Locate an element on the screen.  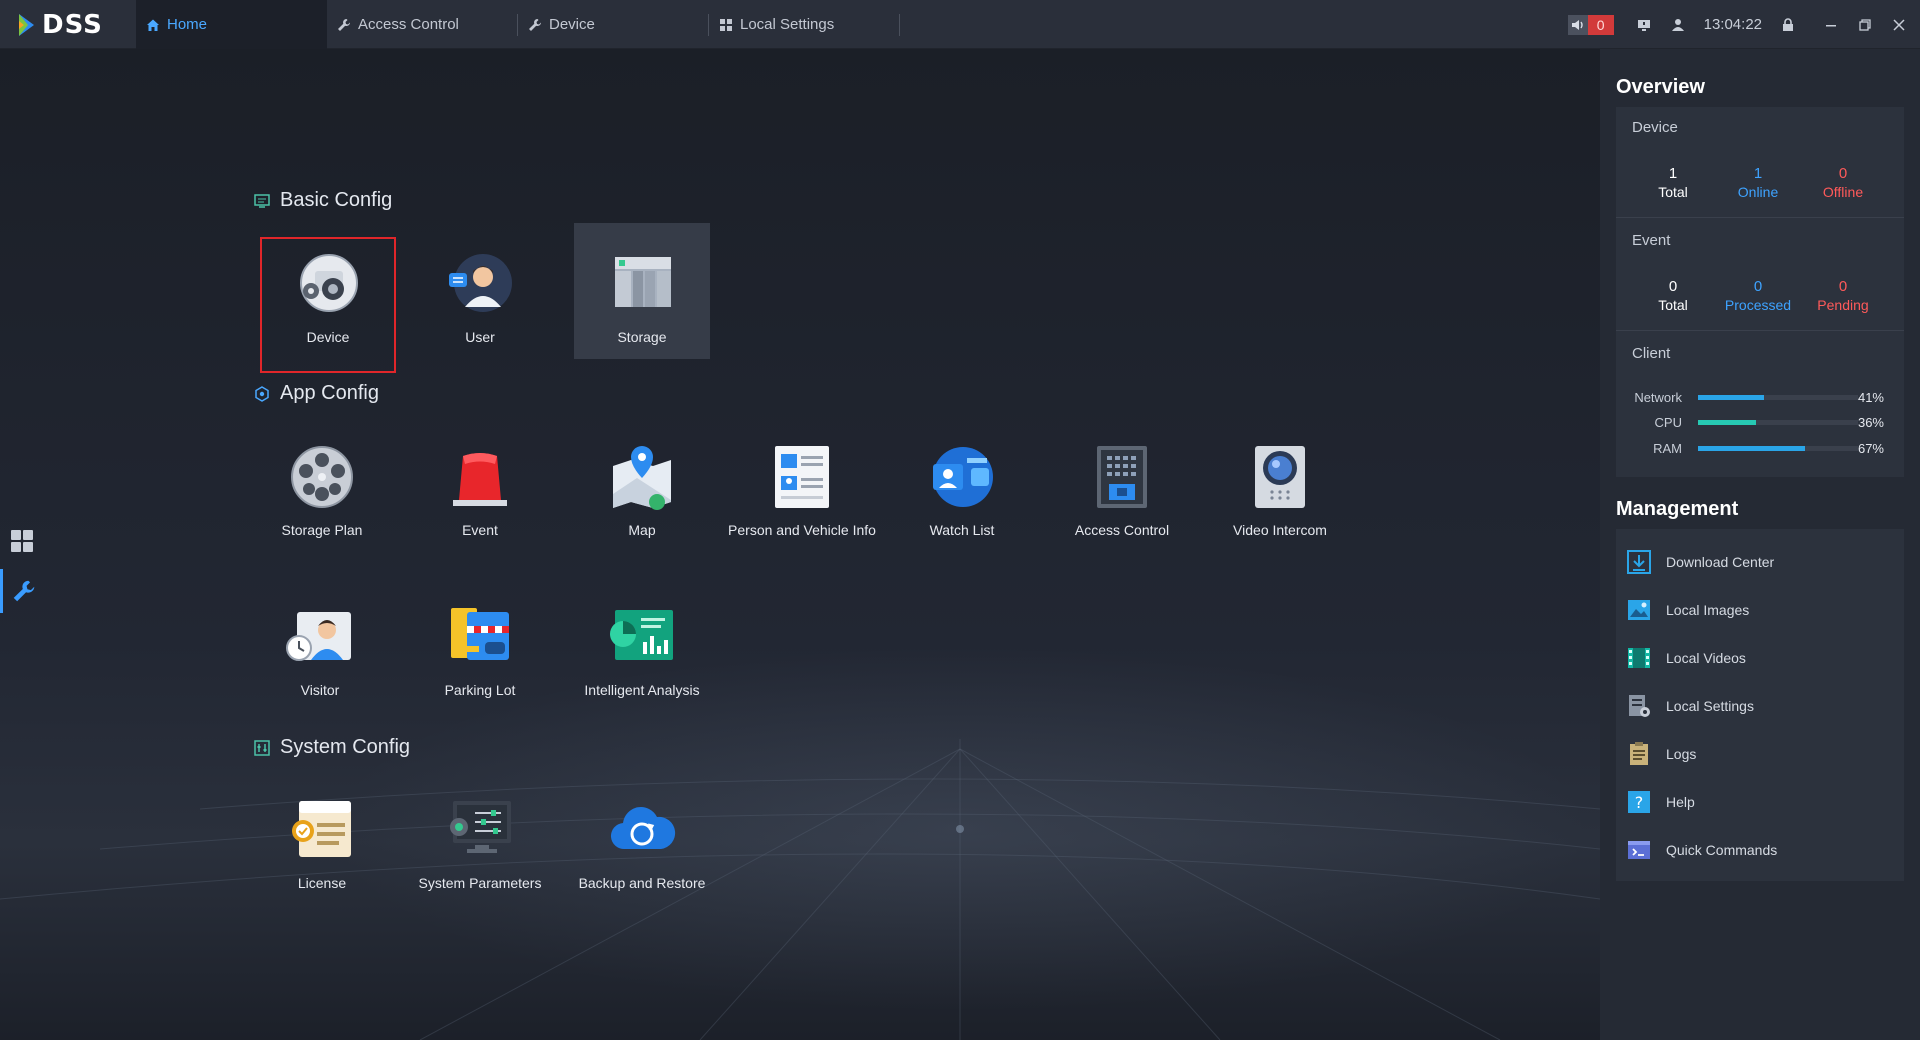
tile-map: Map is located at coordinates (642, 498).